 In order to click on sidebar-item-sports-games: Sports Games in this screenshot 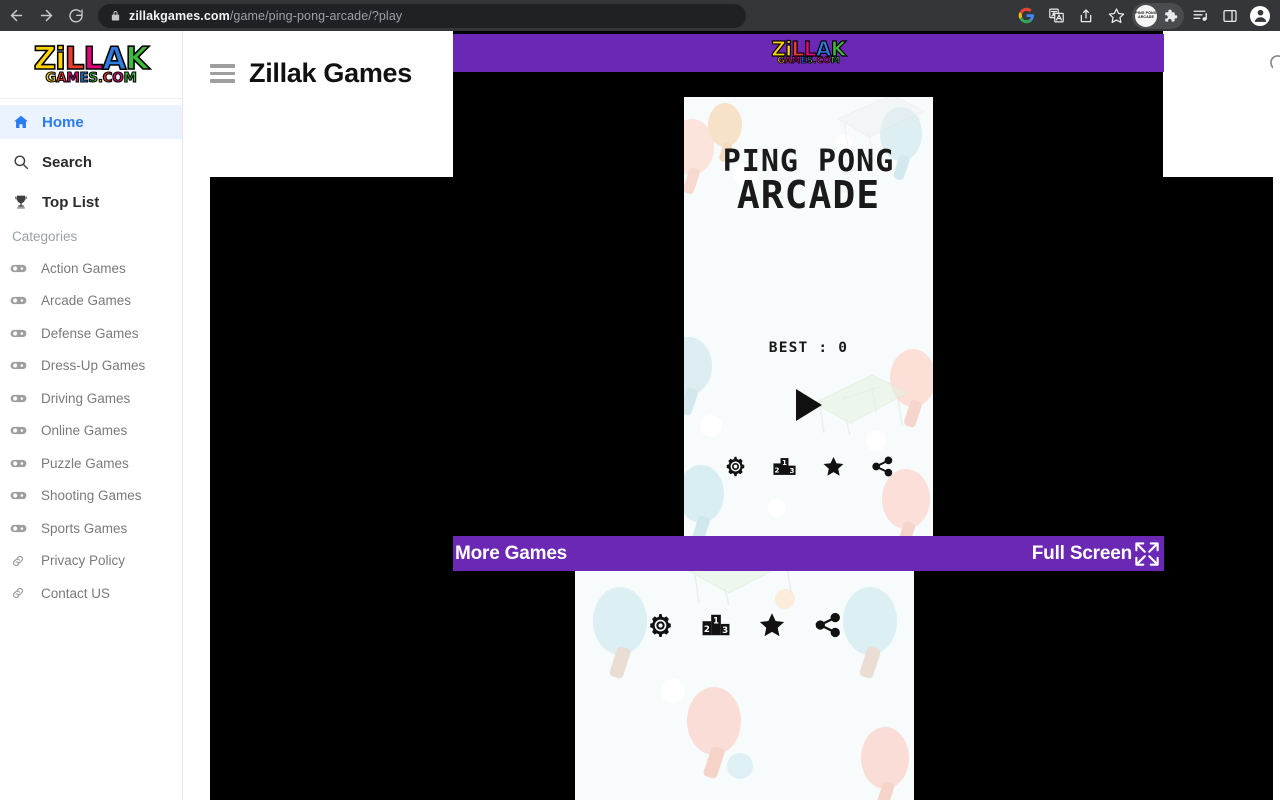, I will do `click(91, 528)`.